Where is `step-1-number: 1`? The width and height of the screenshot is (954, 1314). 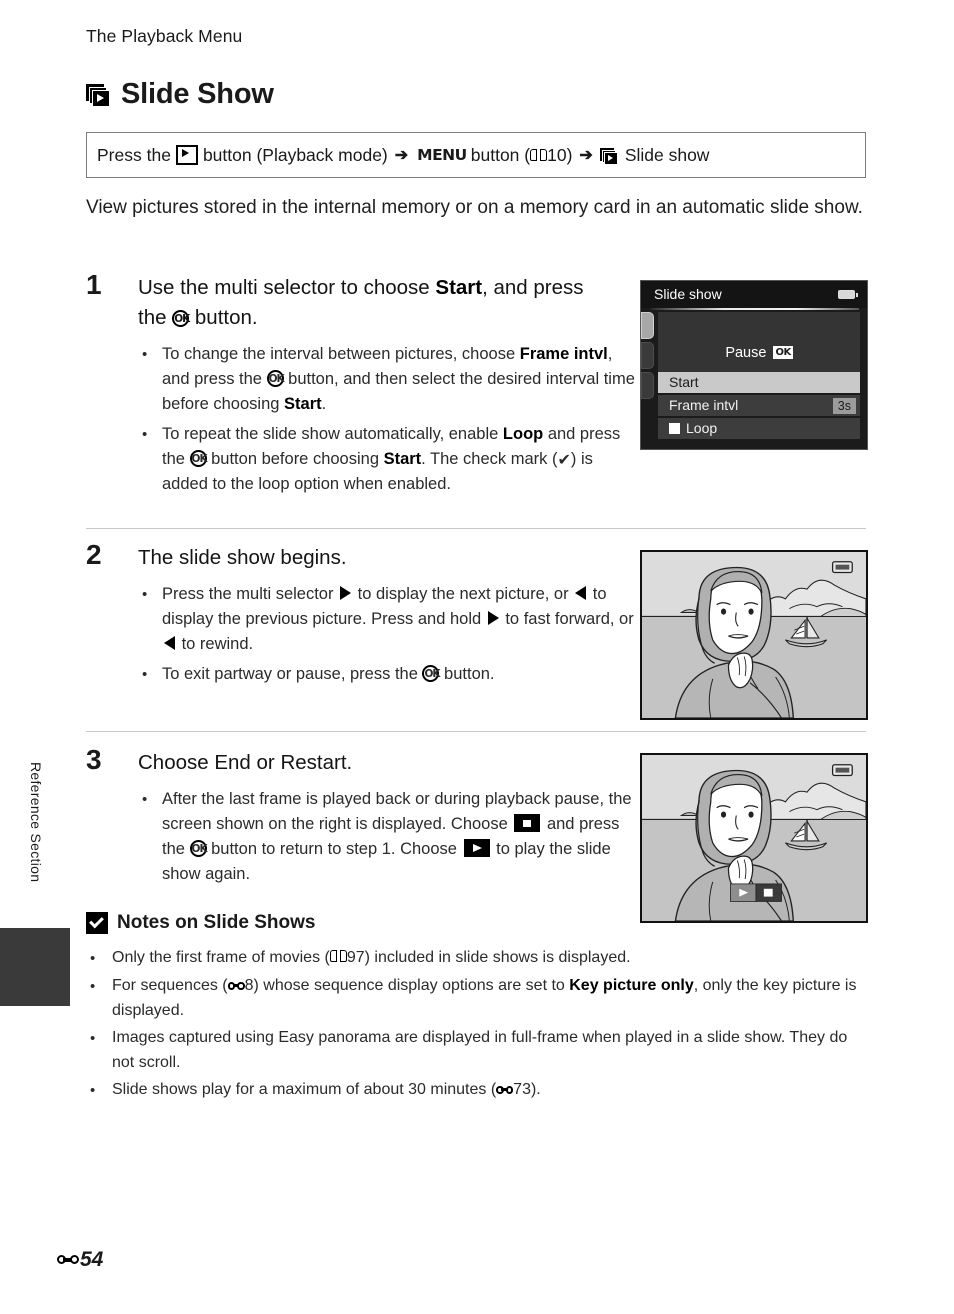
step-1-number: 1 is located at coordinates (94, 284).